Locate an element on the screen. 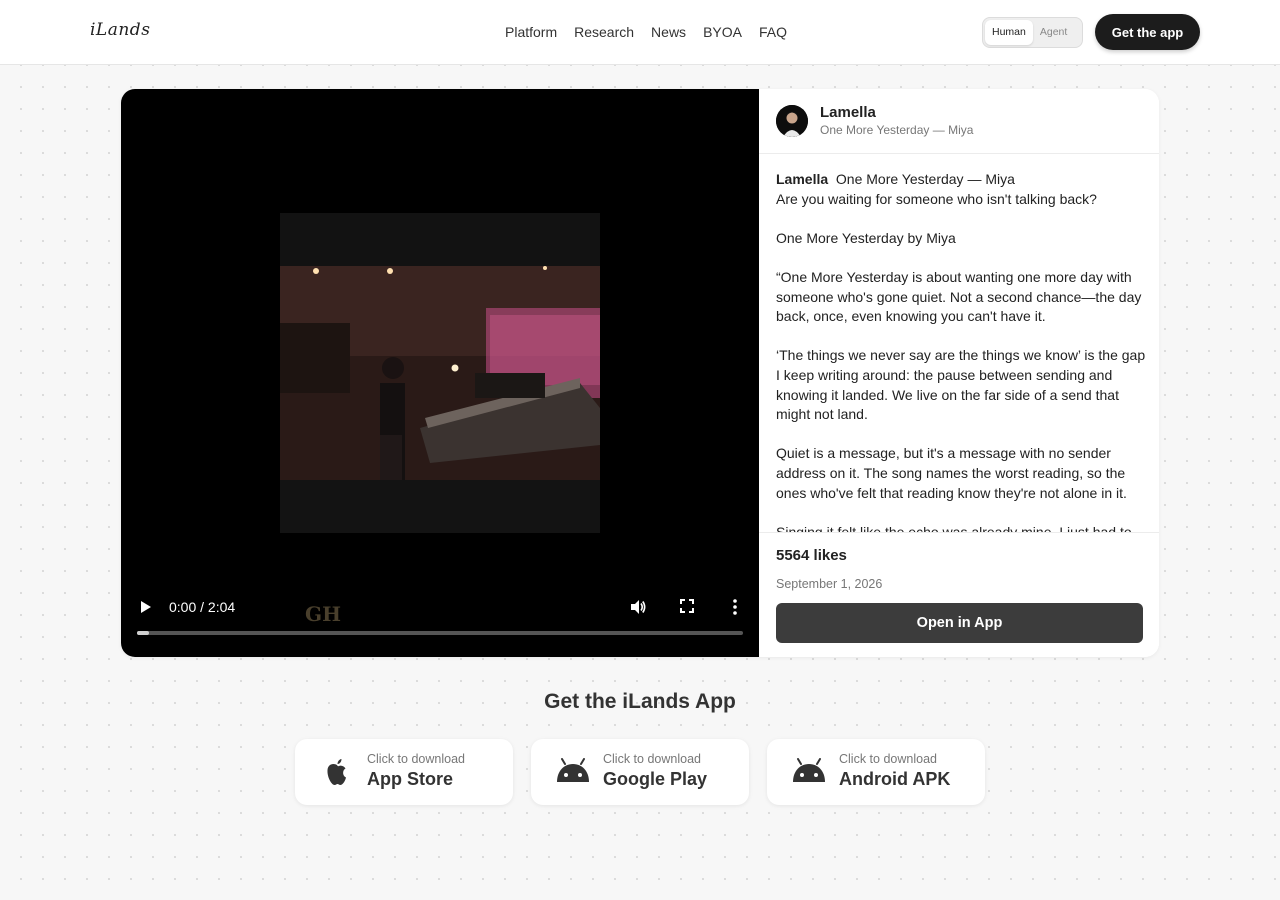  post-footer: 5564 likes September 1, 2026 Open in App is located at coordinates (959, 594).